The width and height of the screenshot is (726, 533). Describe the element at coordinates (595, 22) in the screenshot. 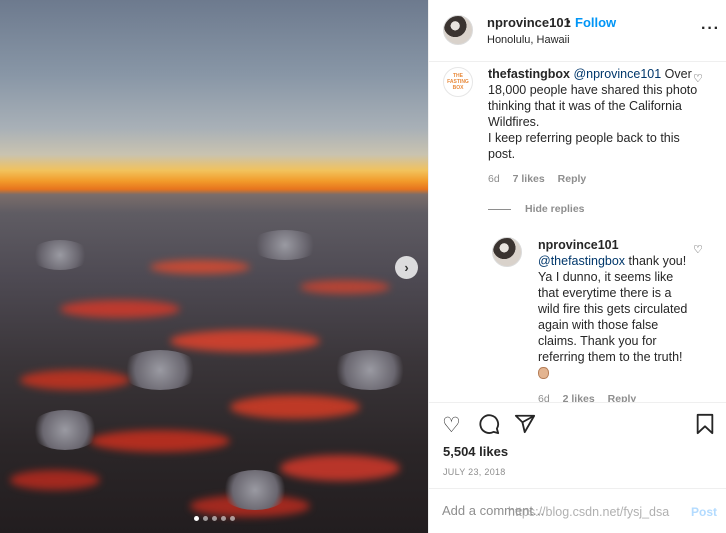

I see `follow-button: Follow` at that location.